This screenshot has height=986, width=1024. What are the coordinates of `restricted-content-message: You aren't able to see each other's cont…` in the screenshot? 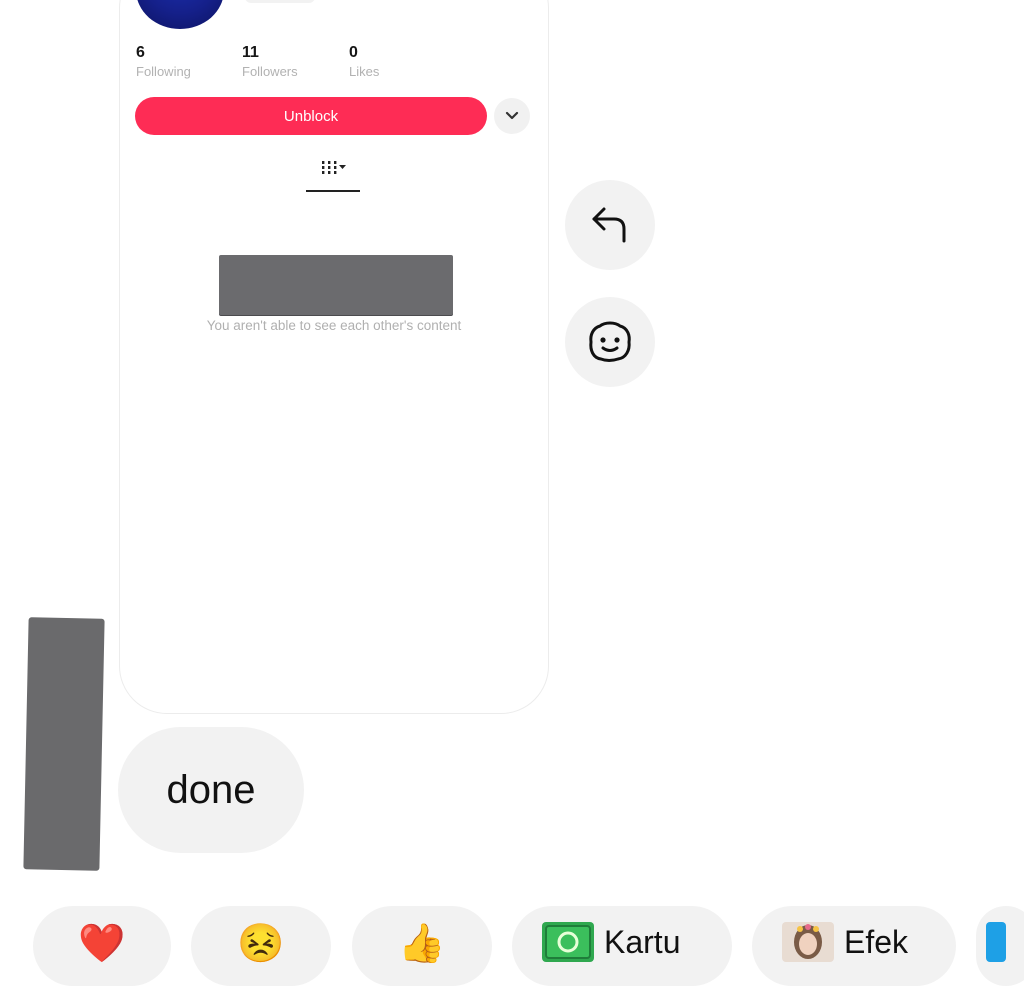 It's located at (334, 325).